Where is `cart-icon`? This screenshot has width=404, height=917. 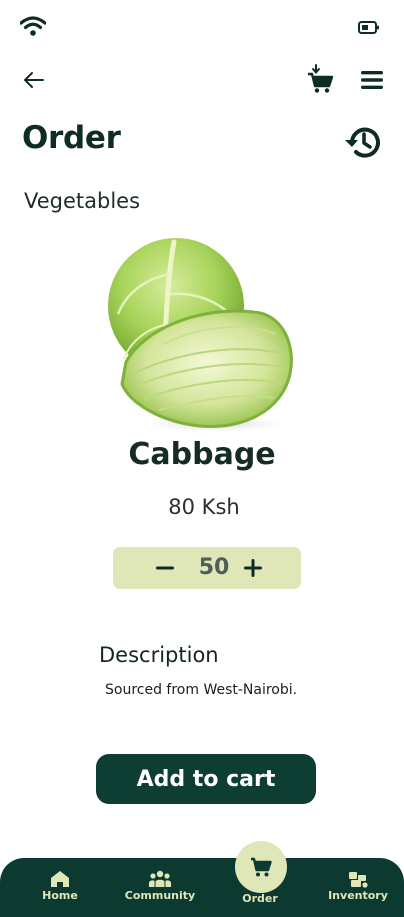
cart-icon is located at coordinates (261, 867).